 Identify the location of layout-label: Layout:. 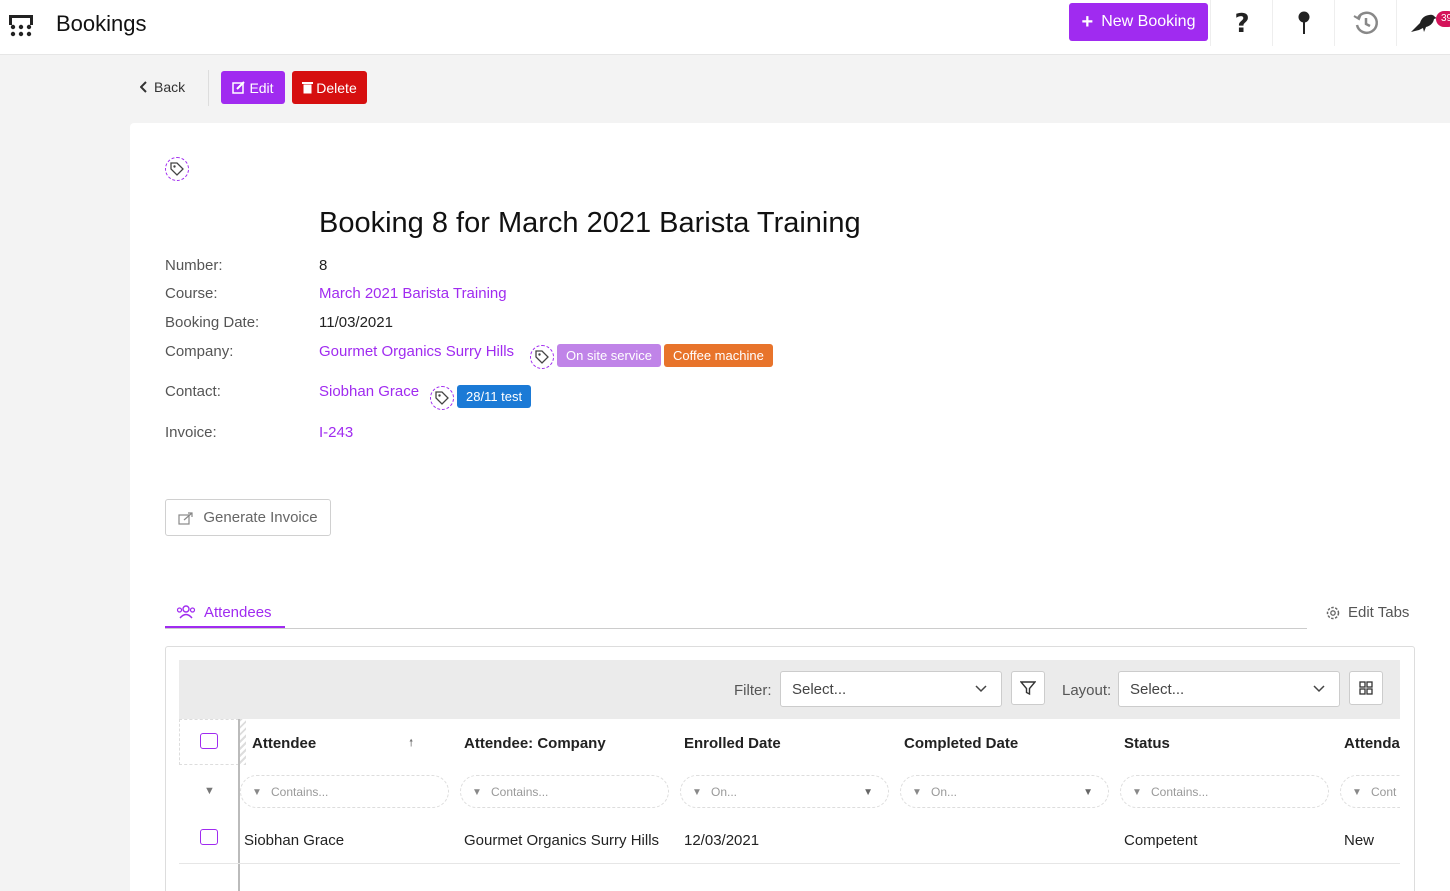
(1087, 690).